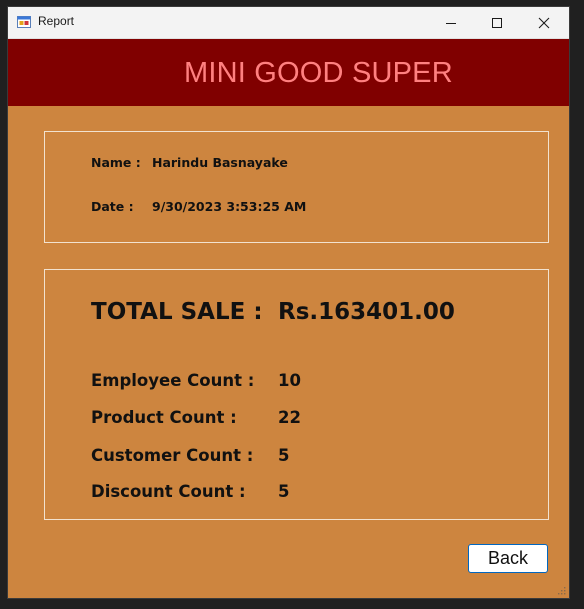 This screenshot has width=584, height=609. Describe the element at coordinates (284, 455) in the screenshot. I see `customer-count-value: 5` at that location.